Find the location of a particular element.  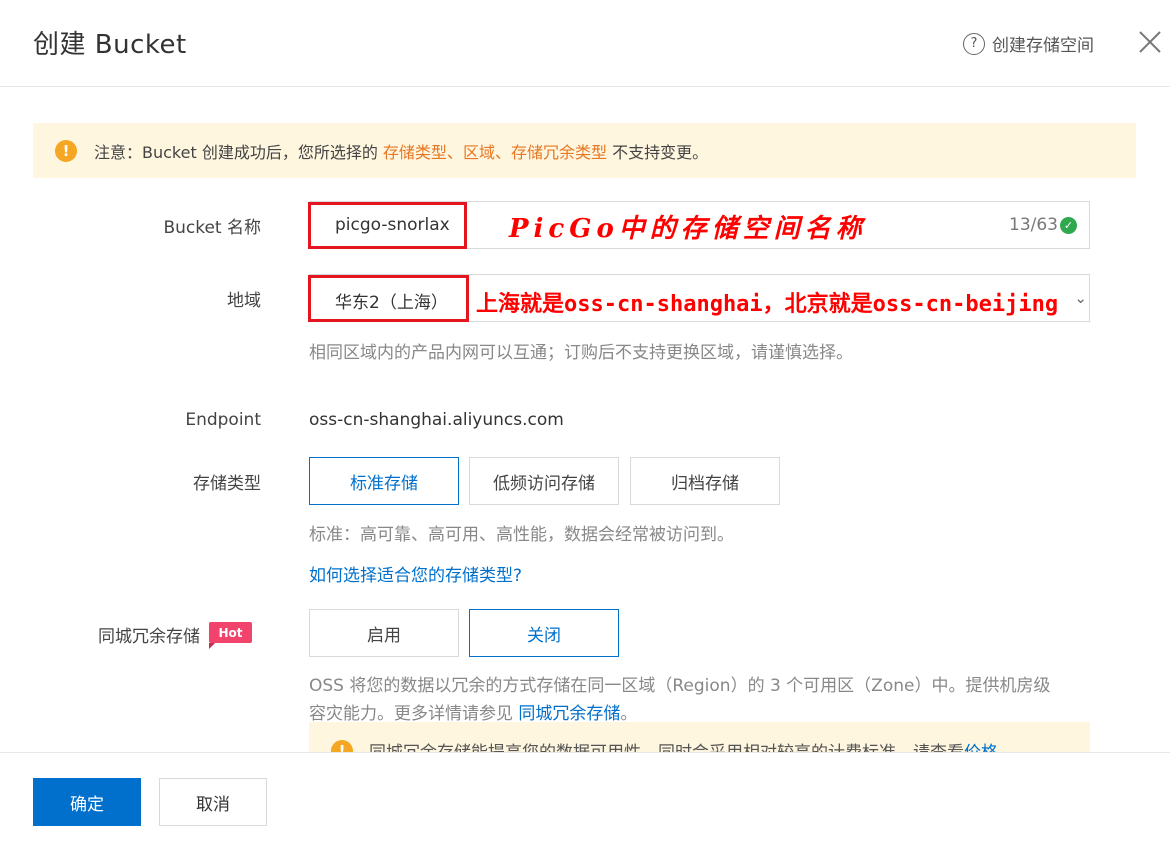

notice-sep-2: 、 is located at coordinates (502, 152).